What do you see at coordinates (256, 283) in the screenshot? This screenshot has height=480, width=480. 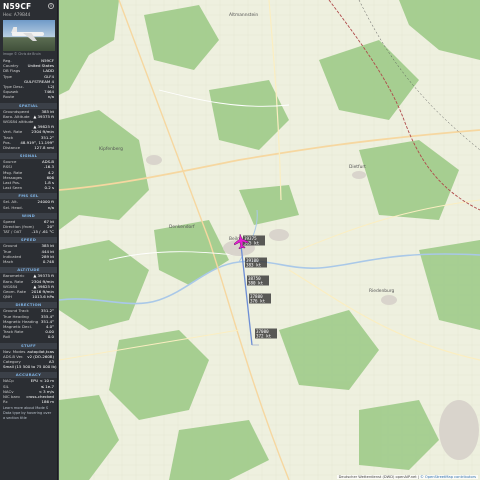 I see `track-data-label-line2: 380 kt` at bounding box center [256, 283].